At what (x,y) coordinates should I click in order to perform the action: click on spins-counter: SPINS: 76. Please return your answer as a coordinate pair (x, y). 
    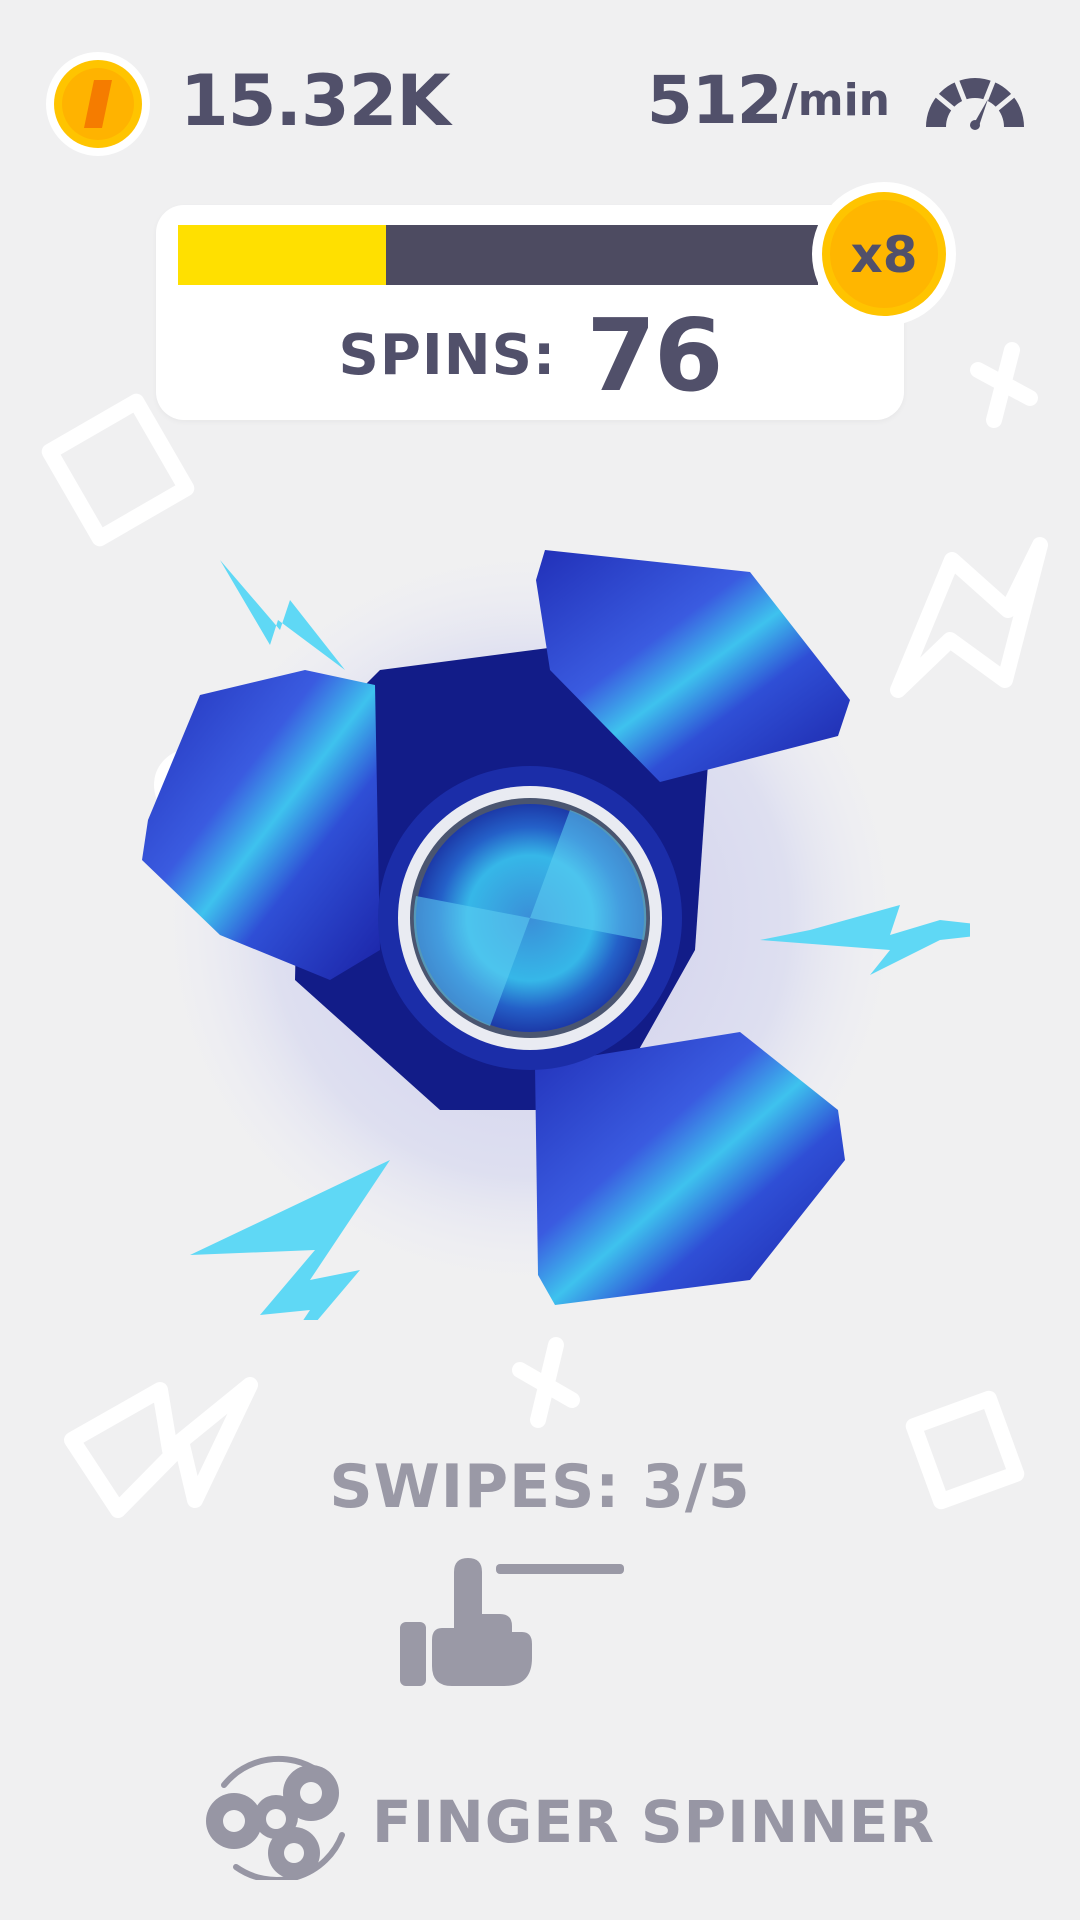
    Looking at the image, I should click on (530, 355).